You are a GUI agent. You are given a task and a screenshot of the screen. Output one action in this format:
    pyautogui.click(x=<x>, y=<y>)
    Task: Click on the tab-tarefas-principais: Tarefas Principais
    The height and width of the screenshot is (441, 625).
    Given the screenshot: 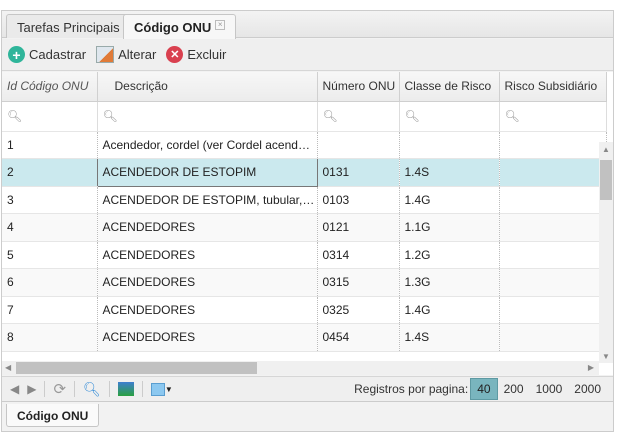 What is the action you would take?
    pyautogui.click(x=68, y=26)
    